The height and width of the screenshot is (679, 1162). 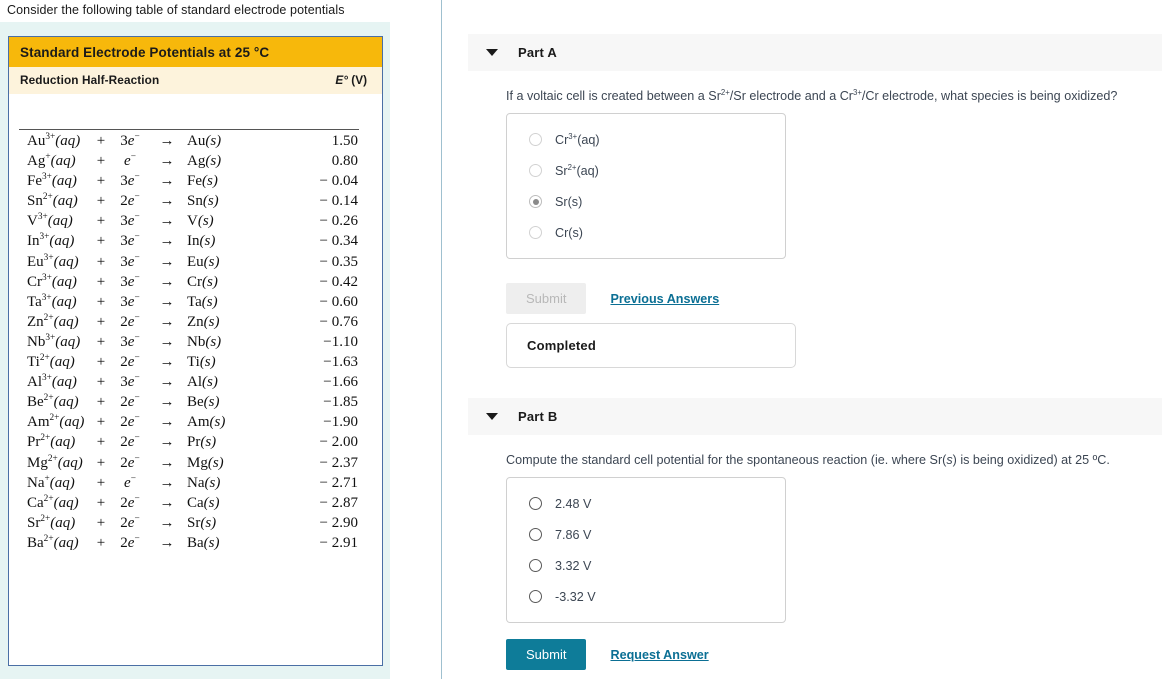 What do you see at coordinates (123, 201) in the screenshot?
I see `reaction-equation: Sn2+(aq) +2e− → Sn(s)` at bounding box center [123, 201].